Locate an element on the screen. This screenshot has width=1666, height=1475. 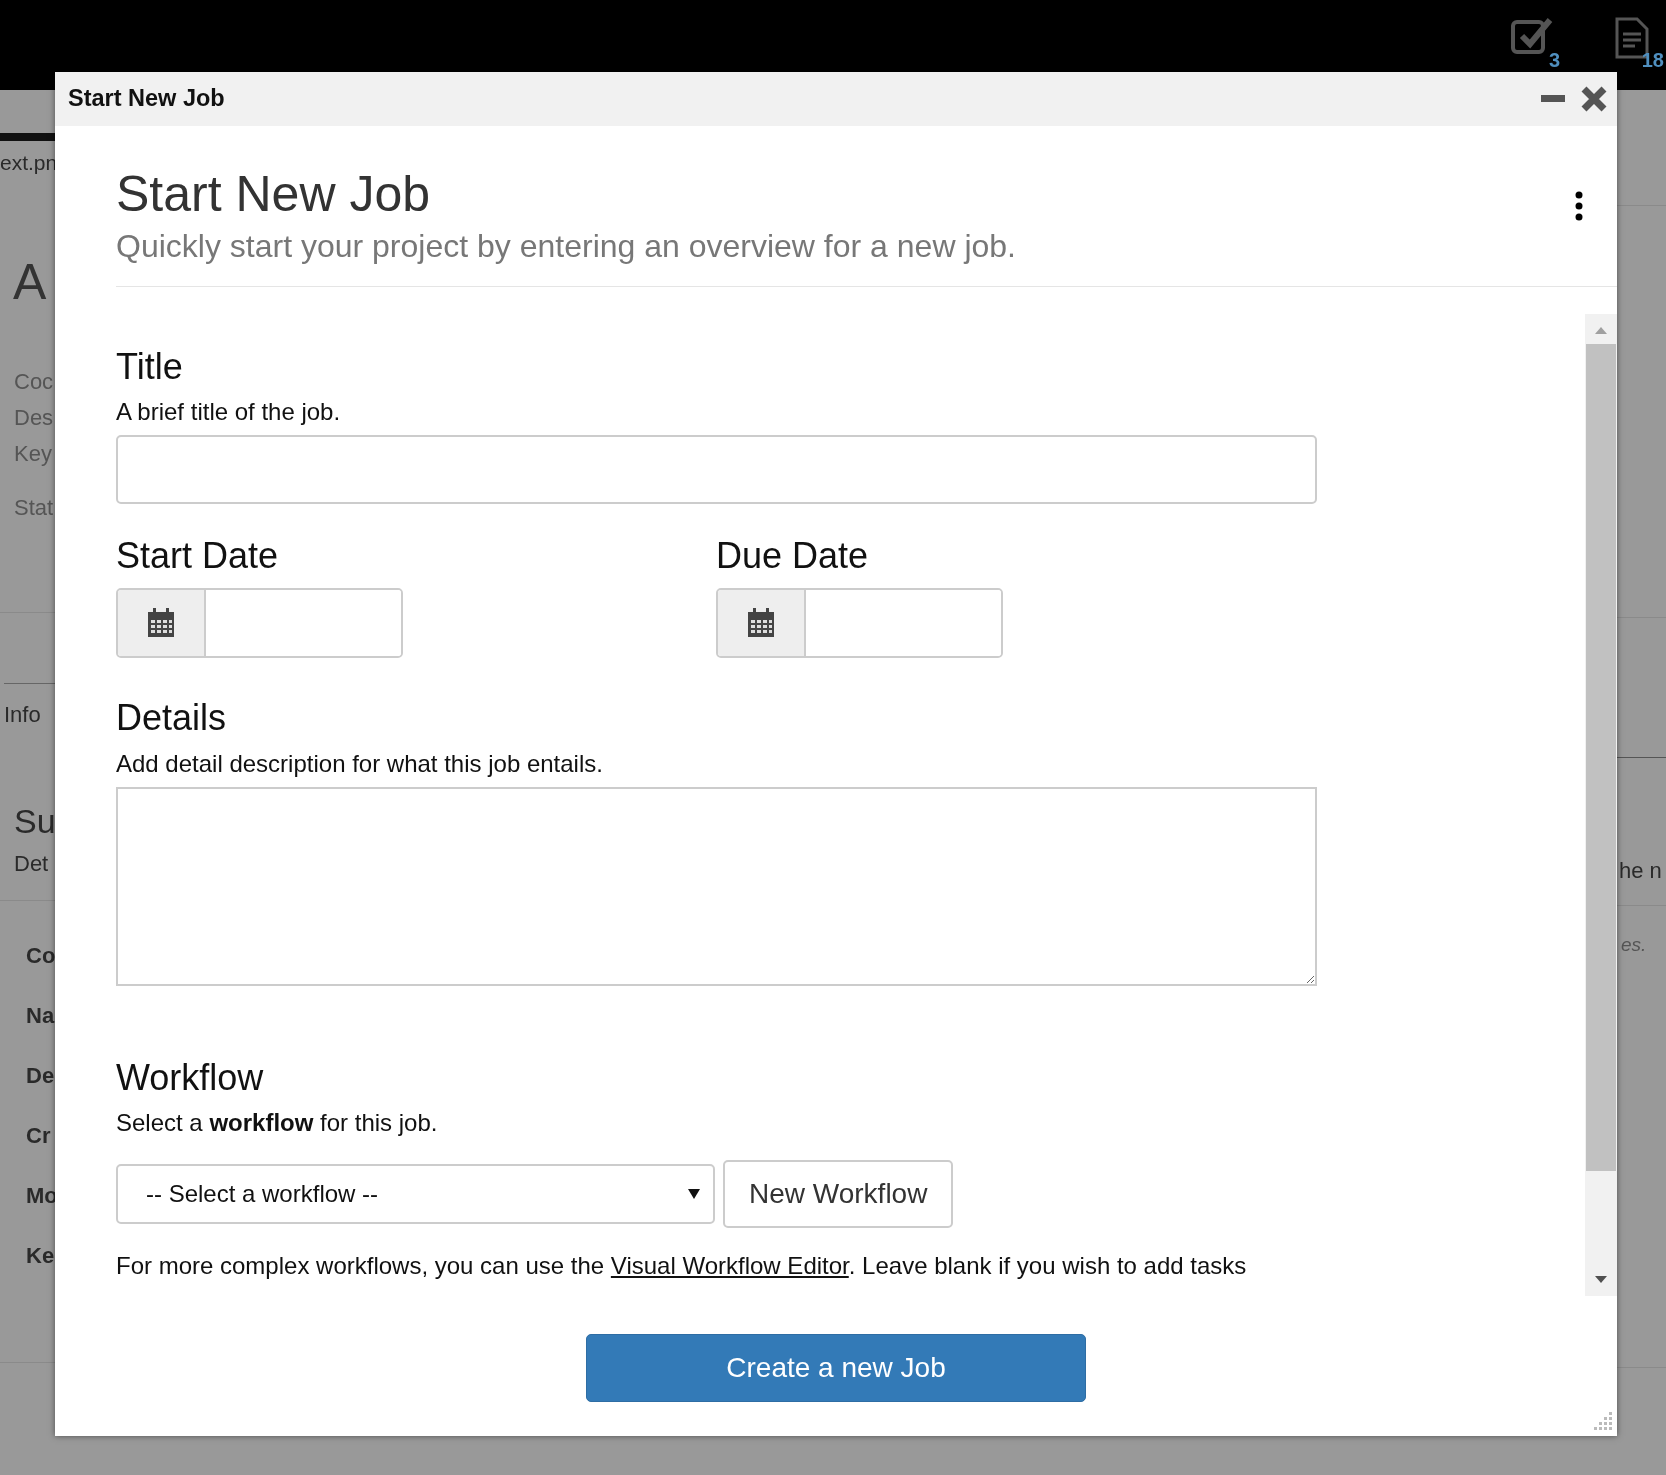
help-text: A brief title of the job. is located at coordinates (229, 412).